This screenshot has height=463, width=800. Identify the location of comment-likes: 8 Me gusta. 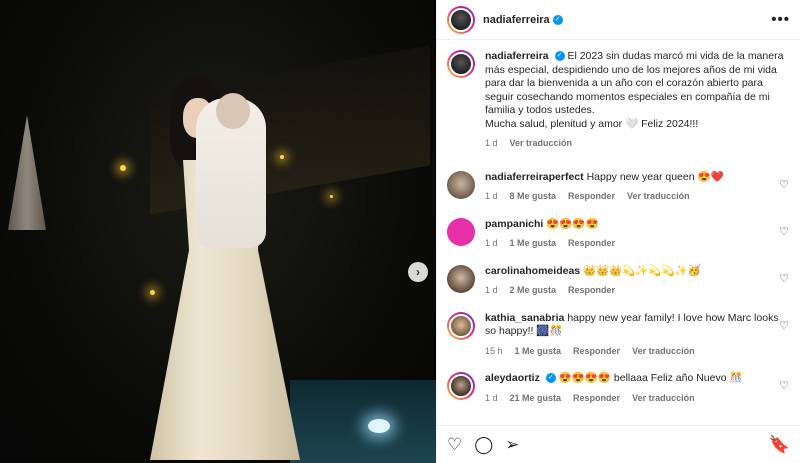
(533, 197).